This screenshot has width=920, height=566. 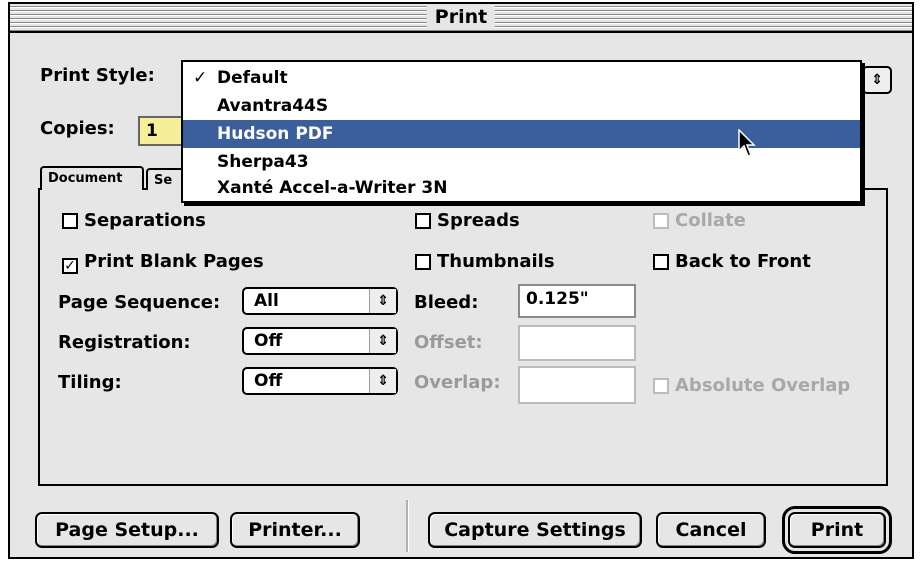 I want to click on spreads-label: Spreads, so click(x=478, y=220).